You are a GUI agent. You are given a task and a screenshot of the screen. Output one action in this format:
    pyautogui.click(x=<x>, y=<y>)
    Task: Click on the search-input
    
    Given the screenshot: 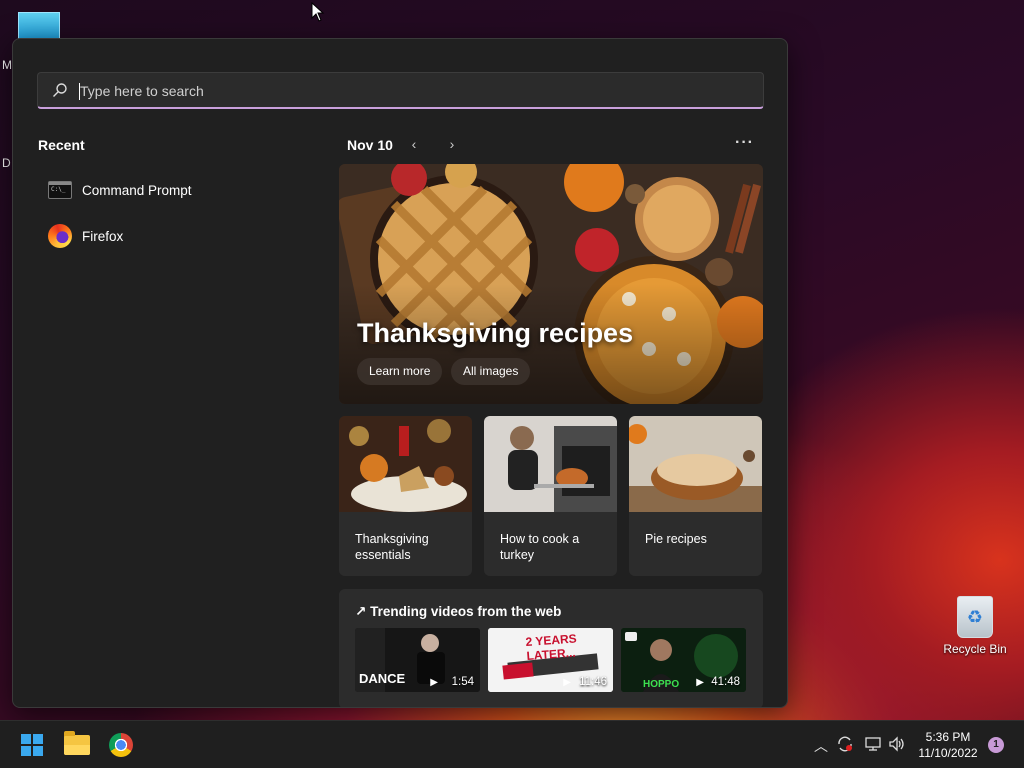 What is the action you would take?
    pyautogui.click(x=410, y=90)
    